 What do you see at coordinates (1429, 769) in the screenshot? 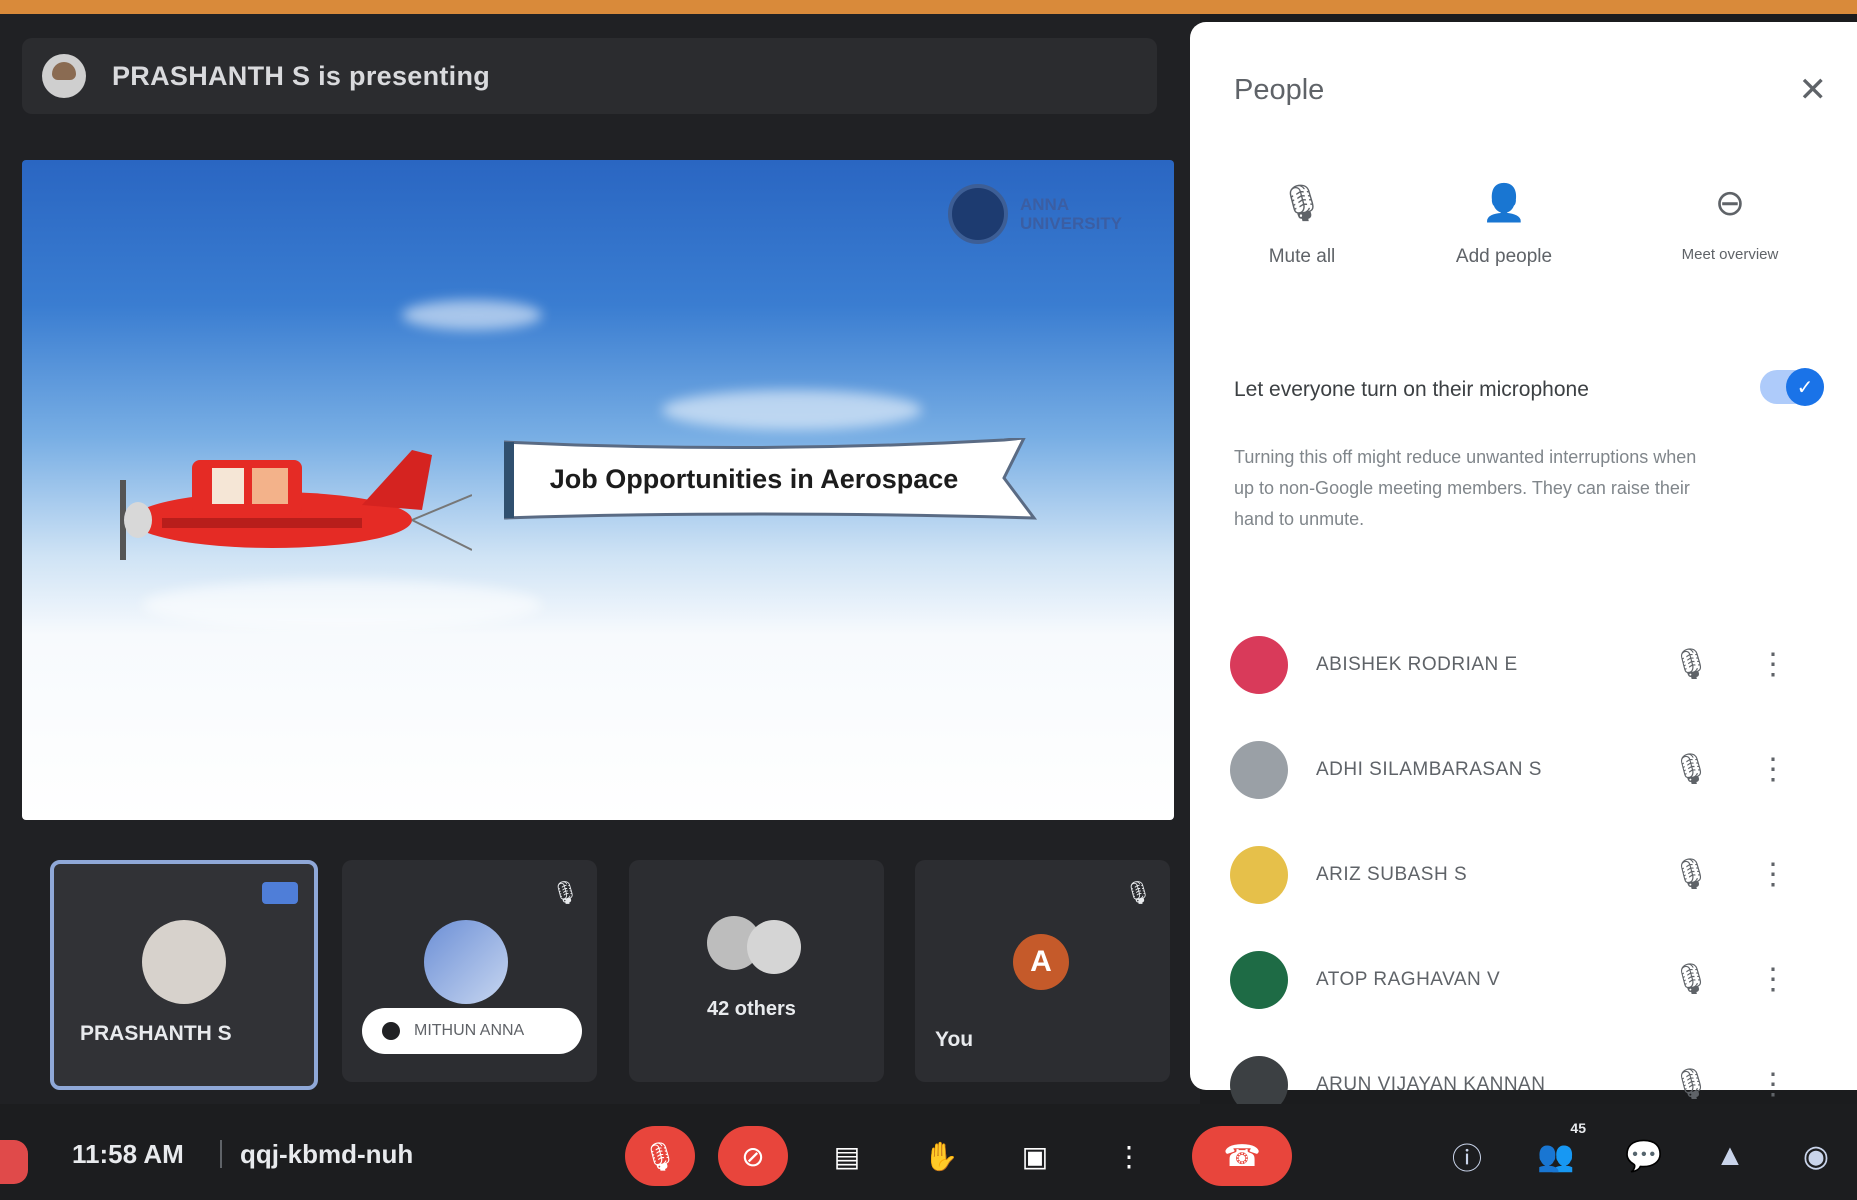
I see `participant-name: ADHI SILAMBARASAN S` at bounding box center [1429, 769].